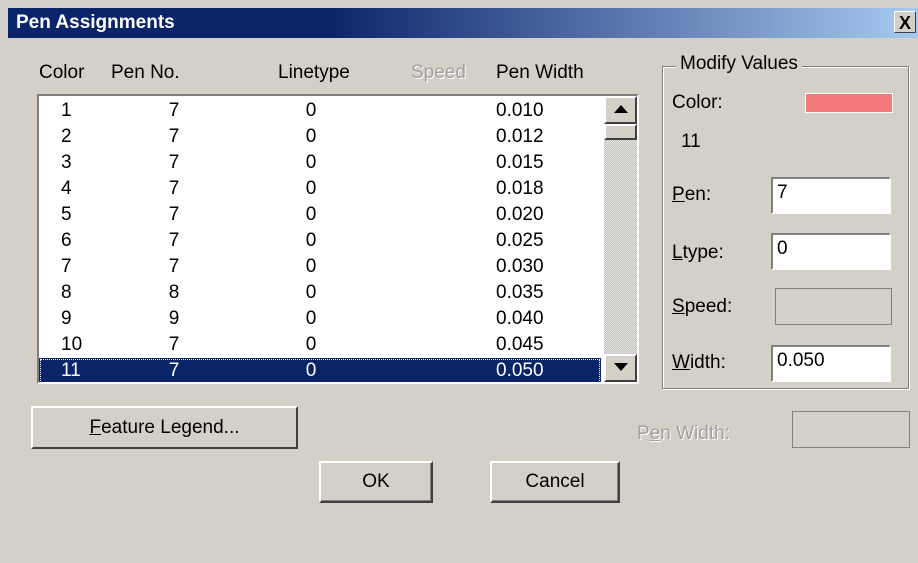  I want to click on pen-label: Pen:, so click(692, 194).